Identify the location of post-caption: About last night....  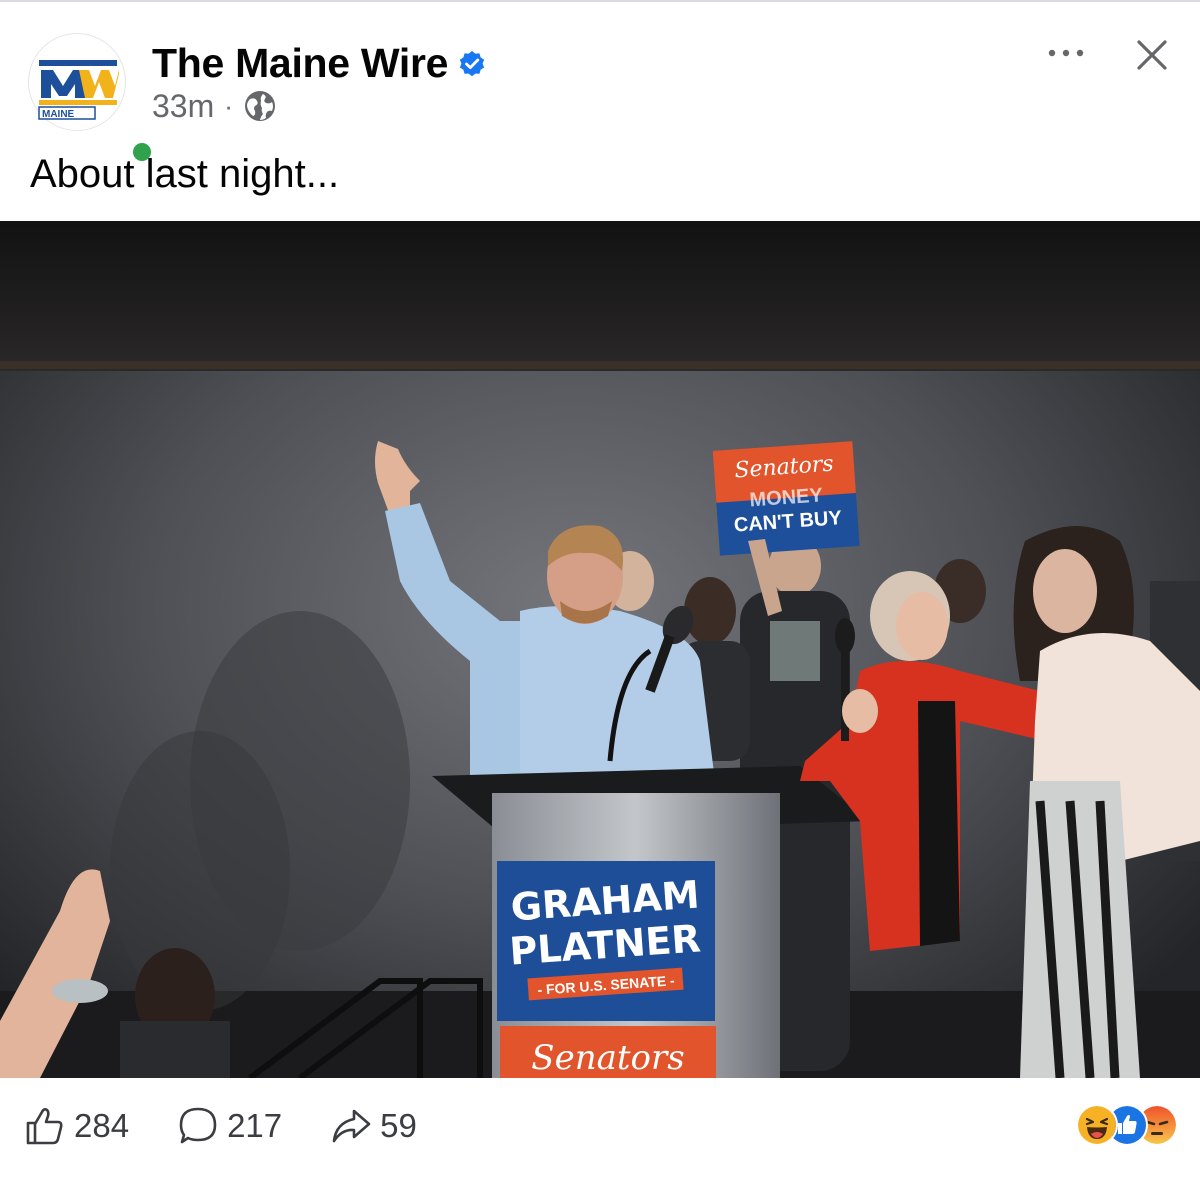
(185, 174).